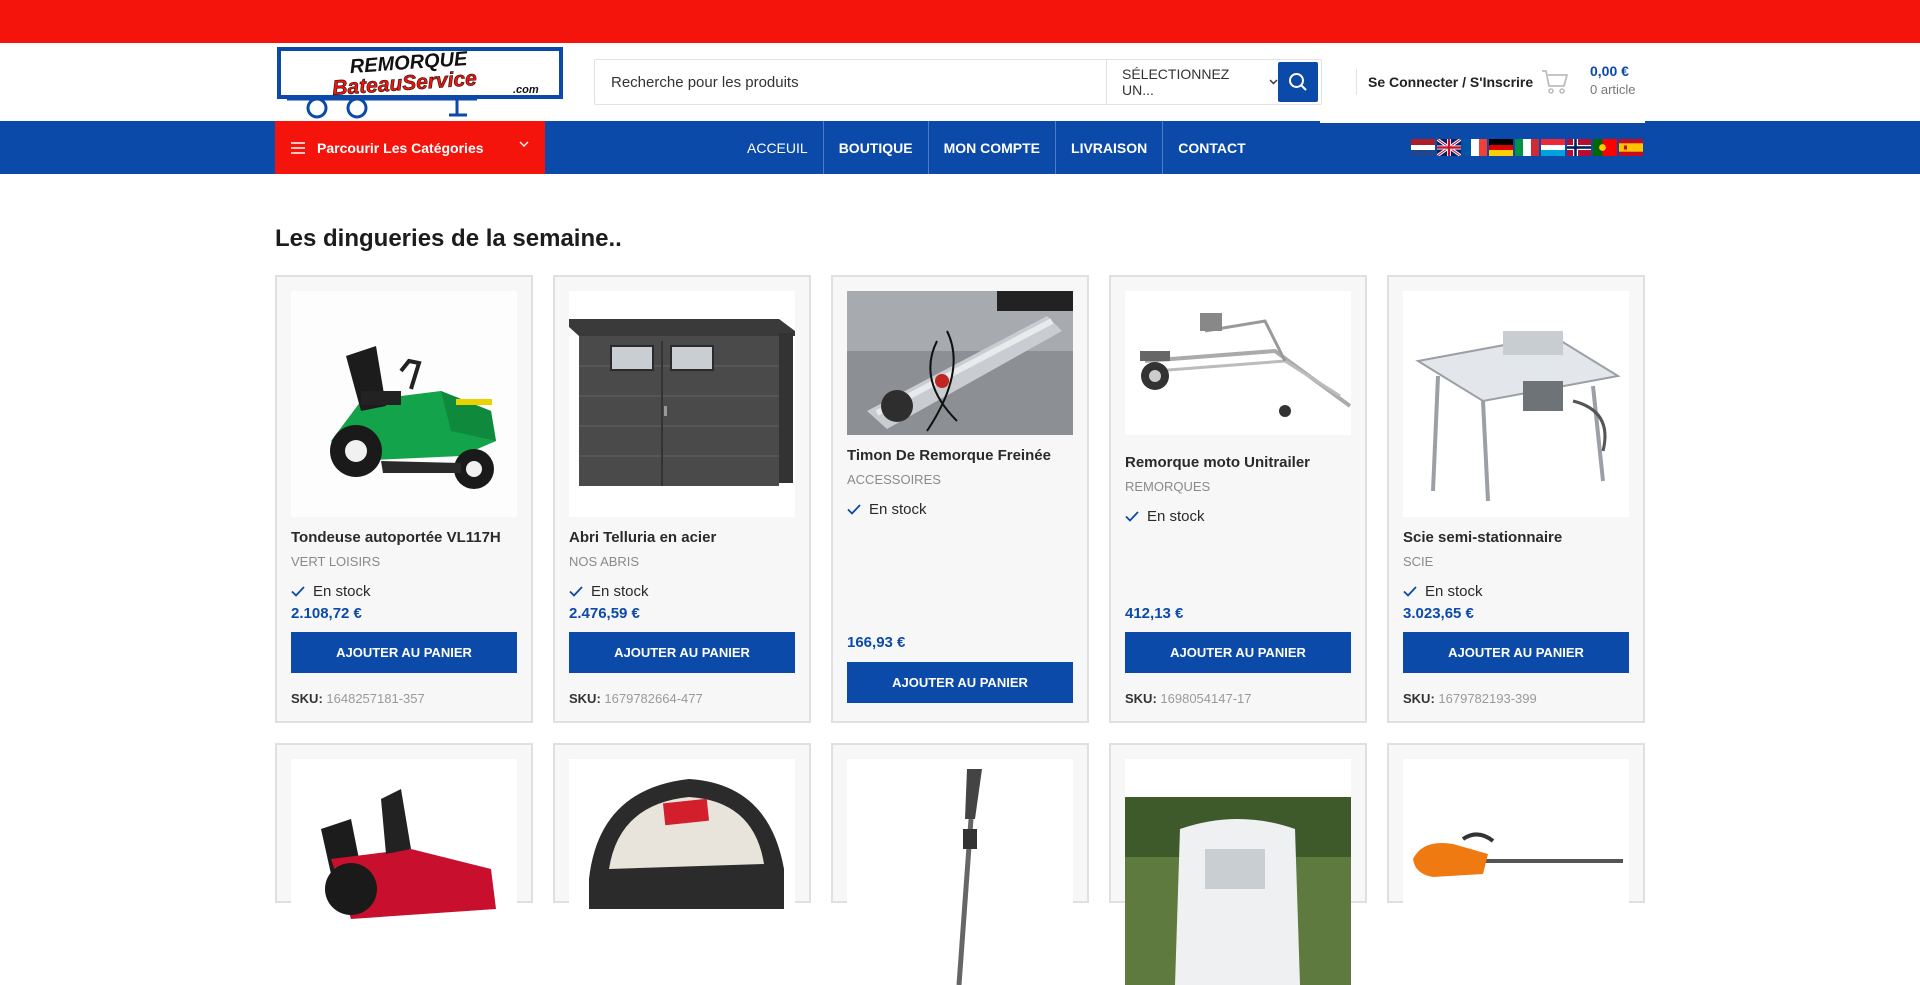 The height and width of the screenshot is (985, 1920). Describe the element at coordinates (404, 561) in the screenshot. I see `product-category: VERT LOISIRS` at that location.